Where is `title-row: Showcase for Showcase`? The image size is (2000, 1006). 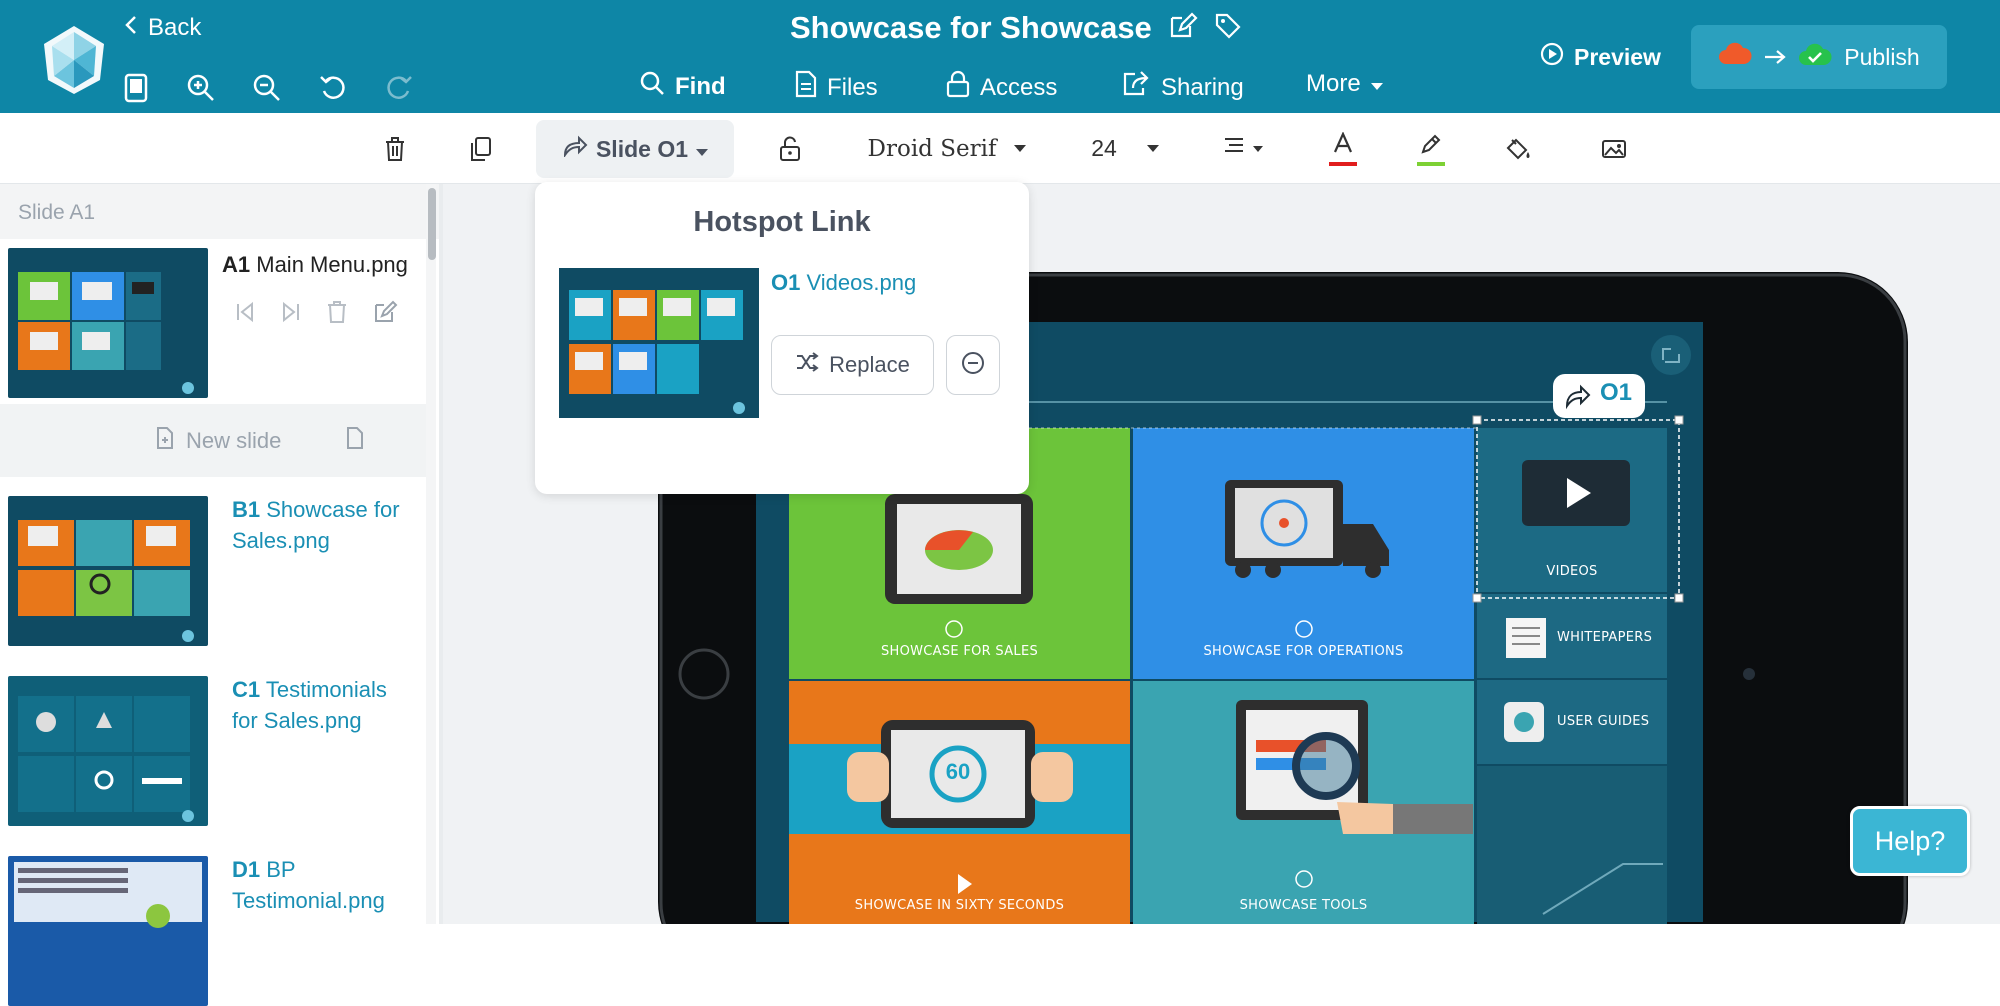
title-row: Showcase for Showcase is located at coordinates (1016, 28).